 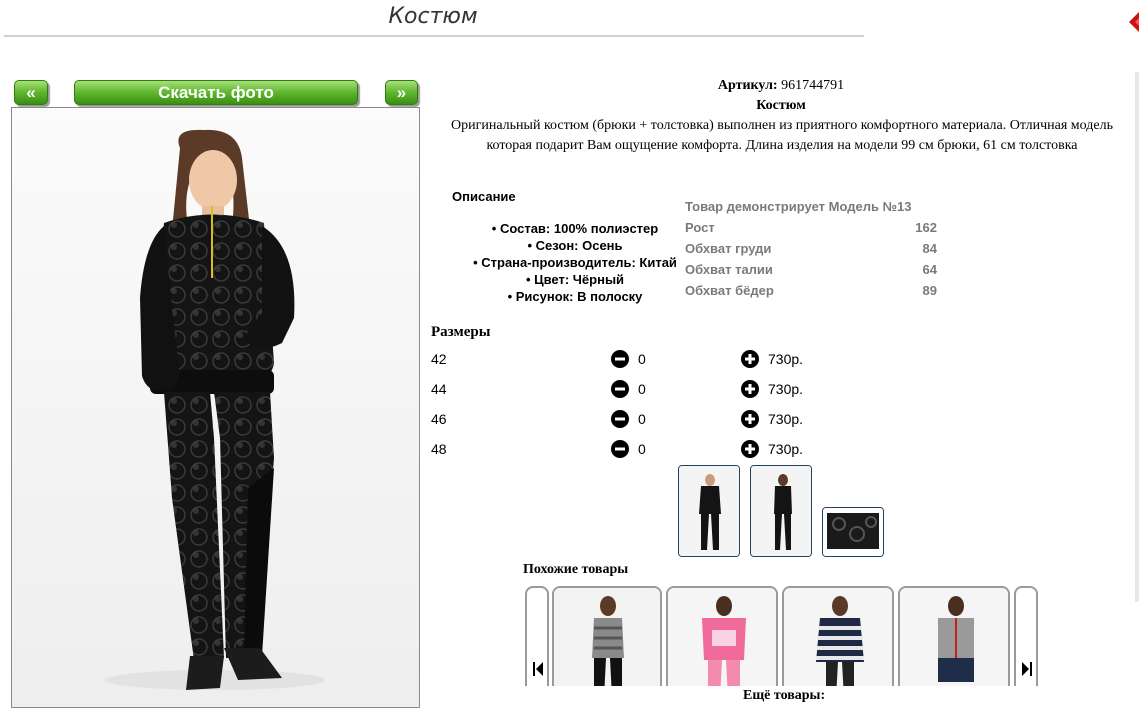 I want to click on size-row: 48 0 730р., so click(x=631, y=450).